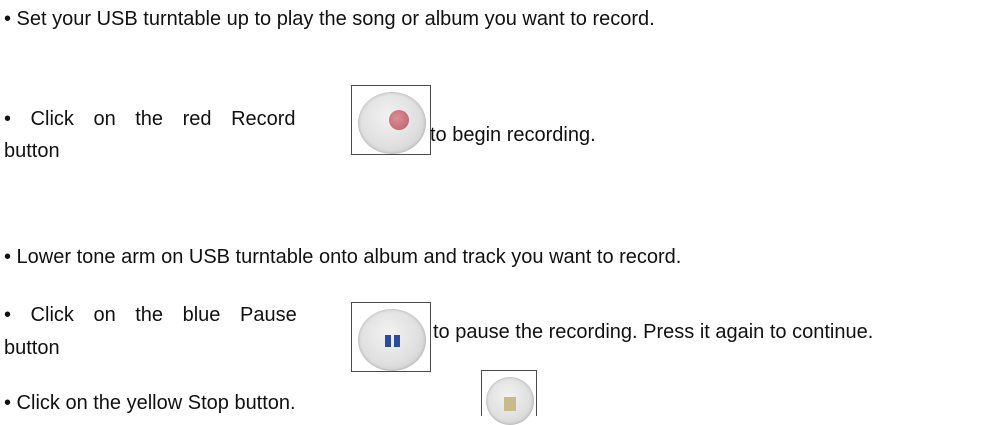  I want to click on step-5-text: • Click on the yellow Stop button., so click(150, 403).